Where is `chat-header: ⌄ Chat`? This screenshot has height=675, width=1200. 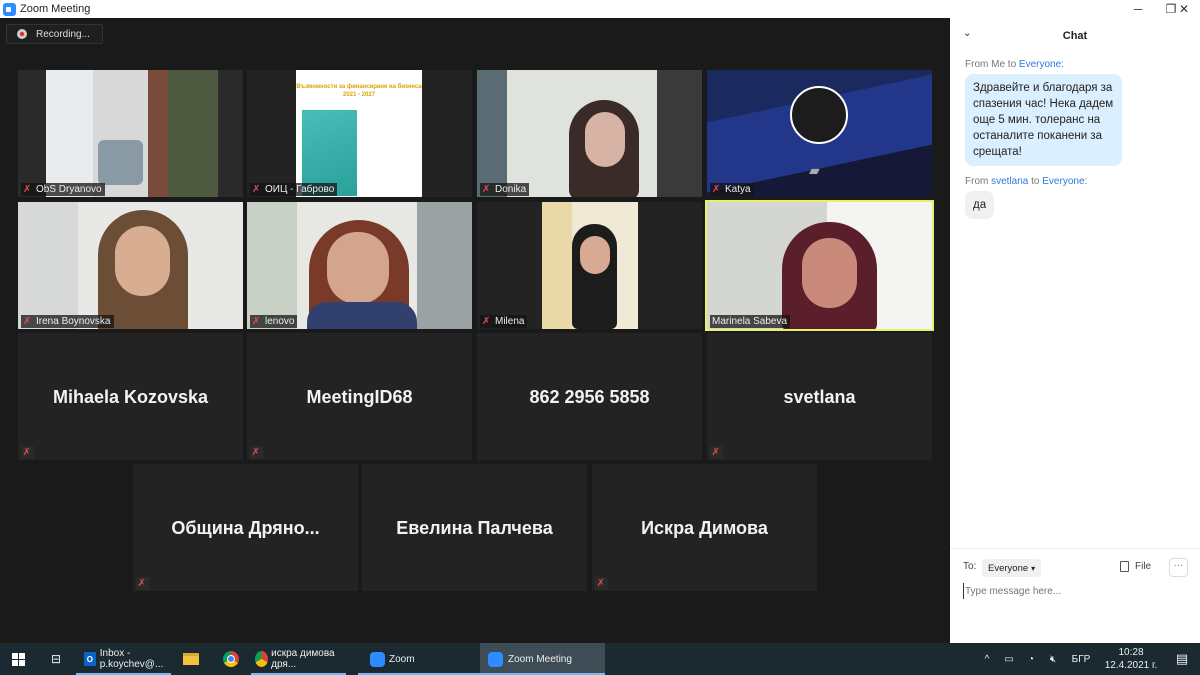 chat-header: ⌄ Chat is located at coordinates (1075, 35).